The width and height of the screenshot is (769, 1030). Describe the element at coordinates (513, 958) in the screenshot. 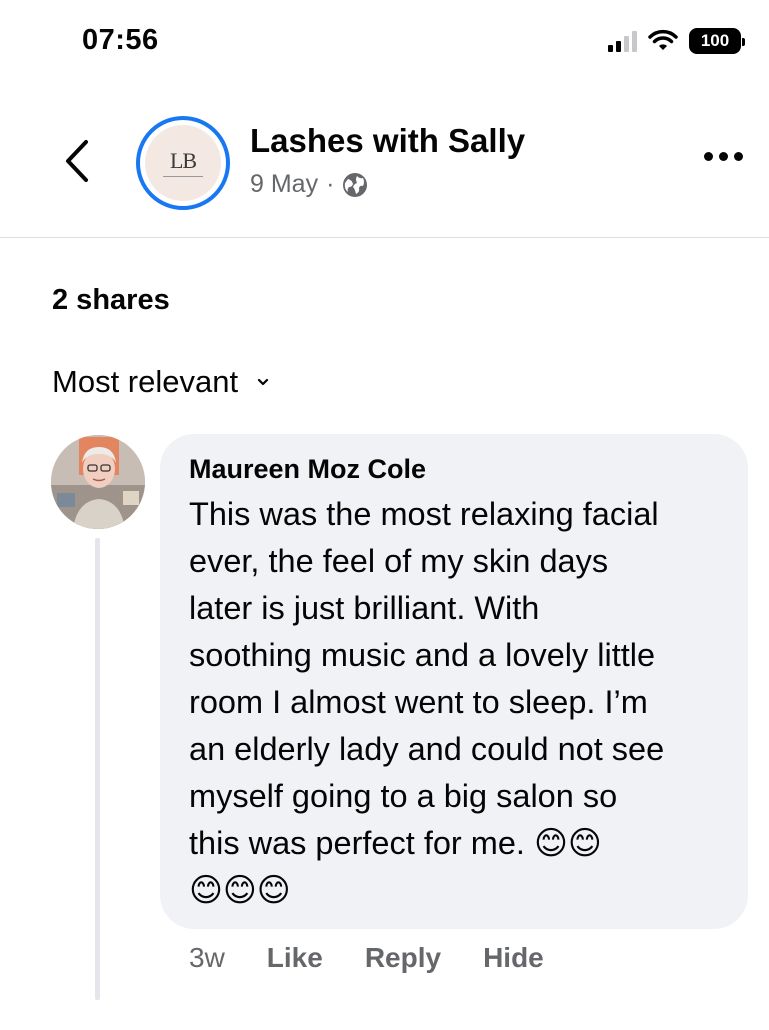

I see `hide-button: Hide` at that location.